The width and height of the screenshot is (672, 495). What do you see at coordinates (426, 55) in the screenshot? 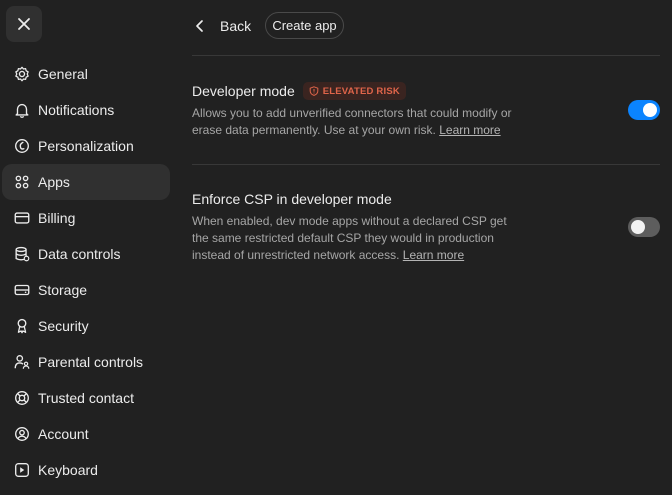
I see `header-divider` at bounding box center [426, 55].